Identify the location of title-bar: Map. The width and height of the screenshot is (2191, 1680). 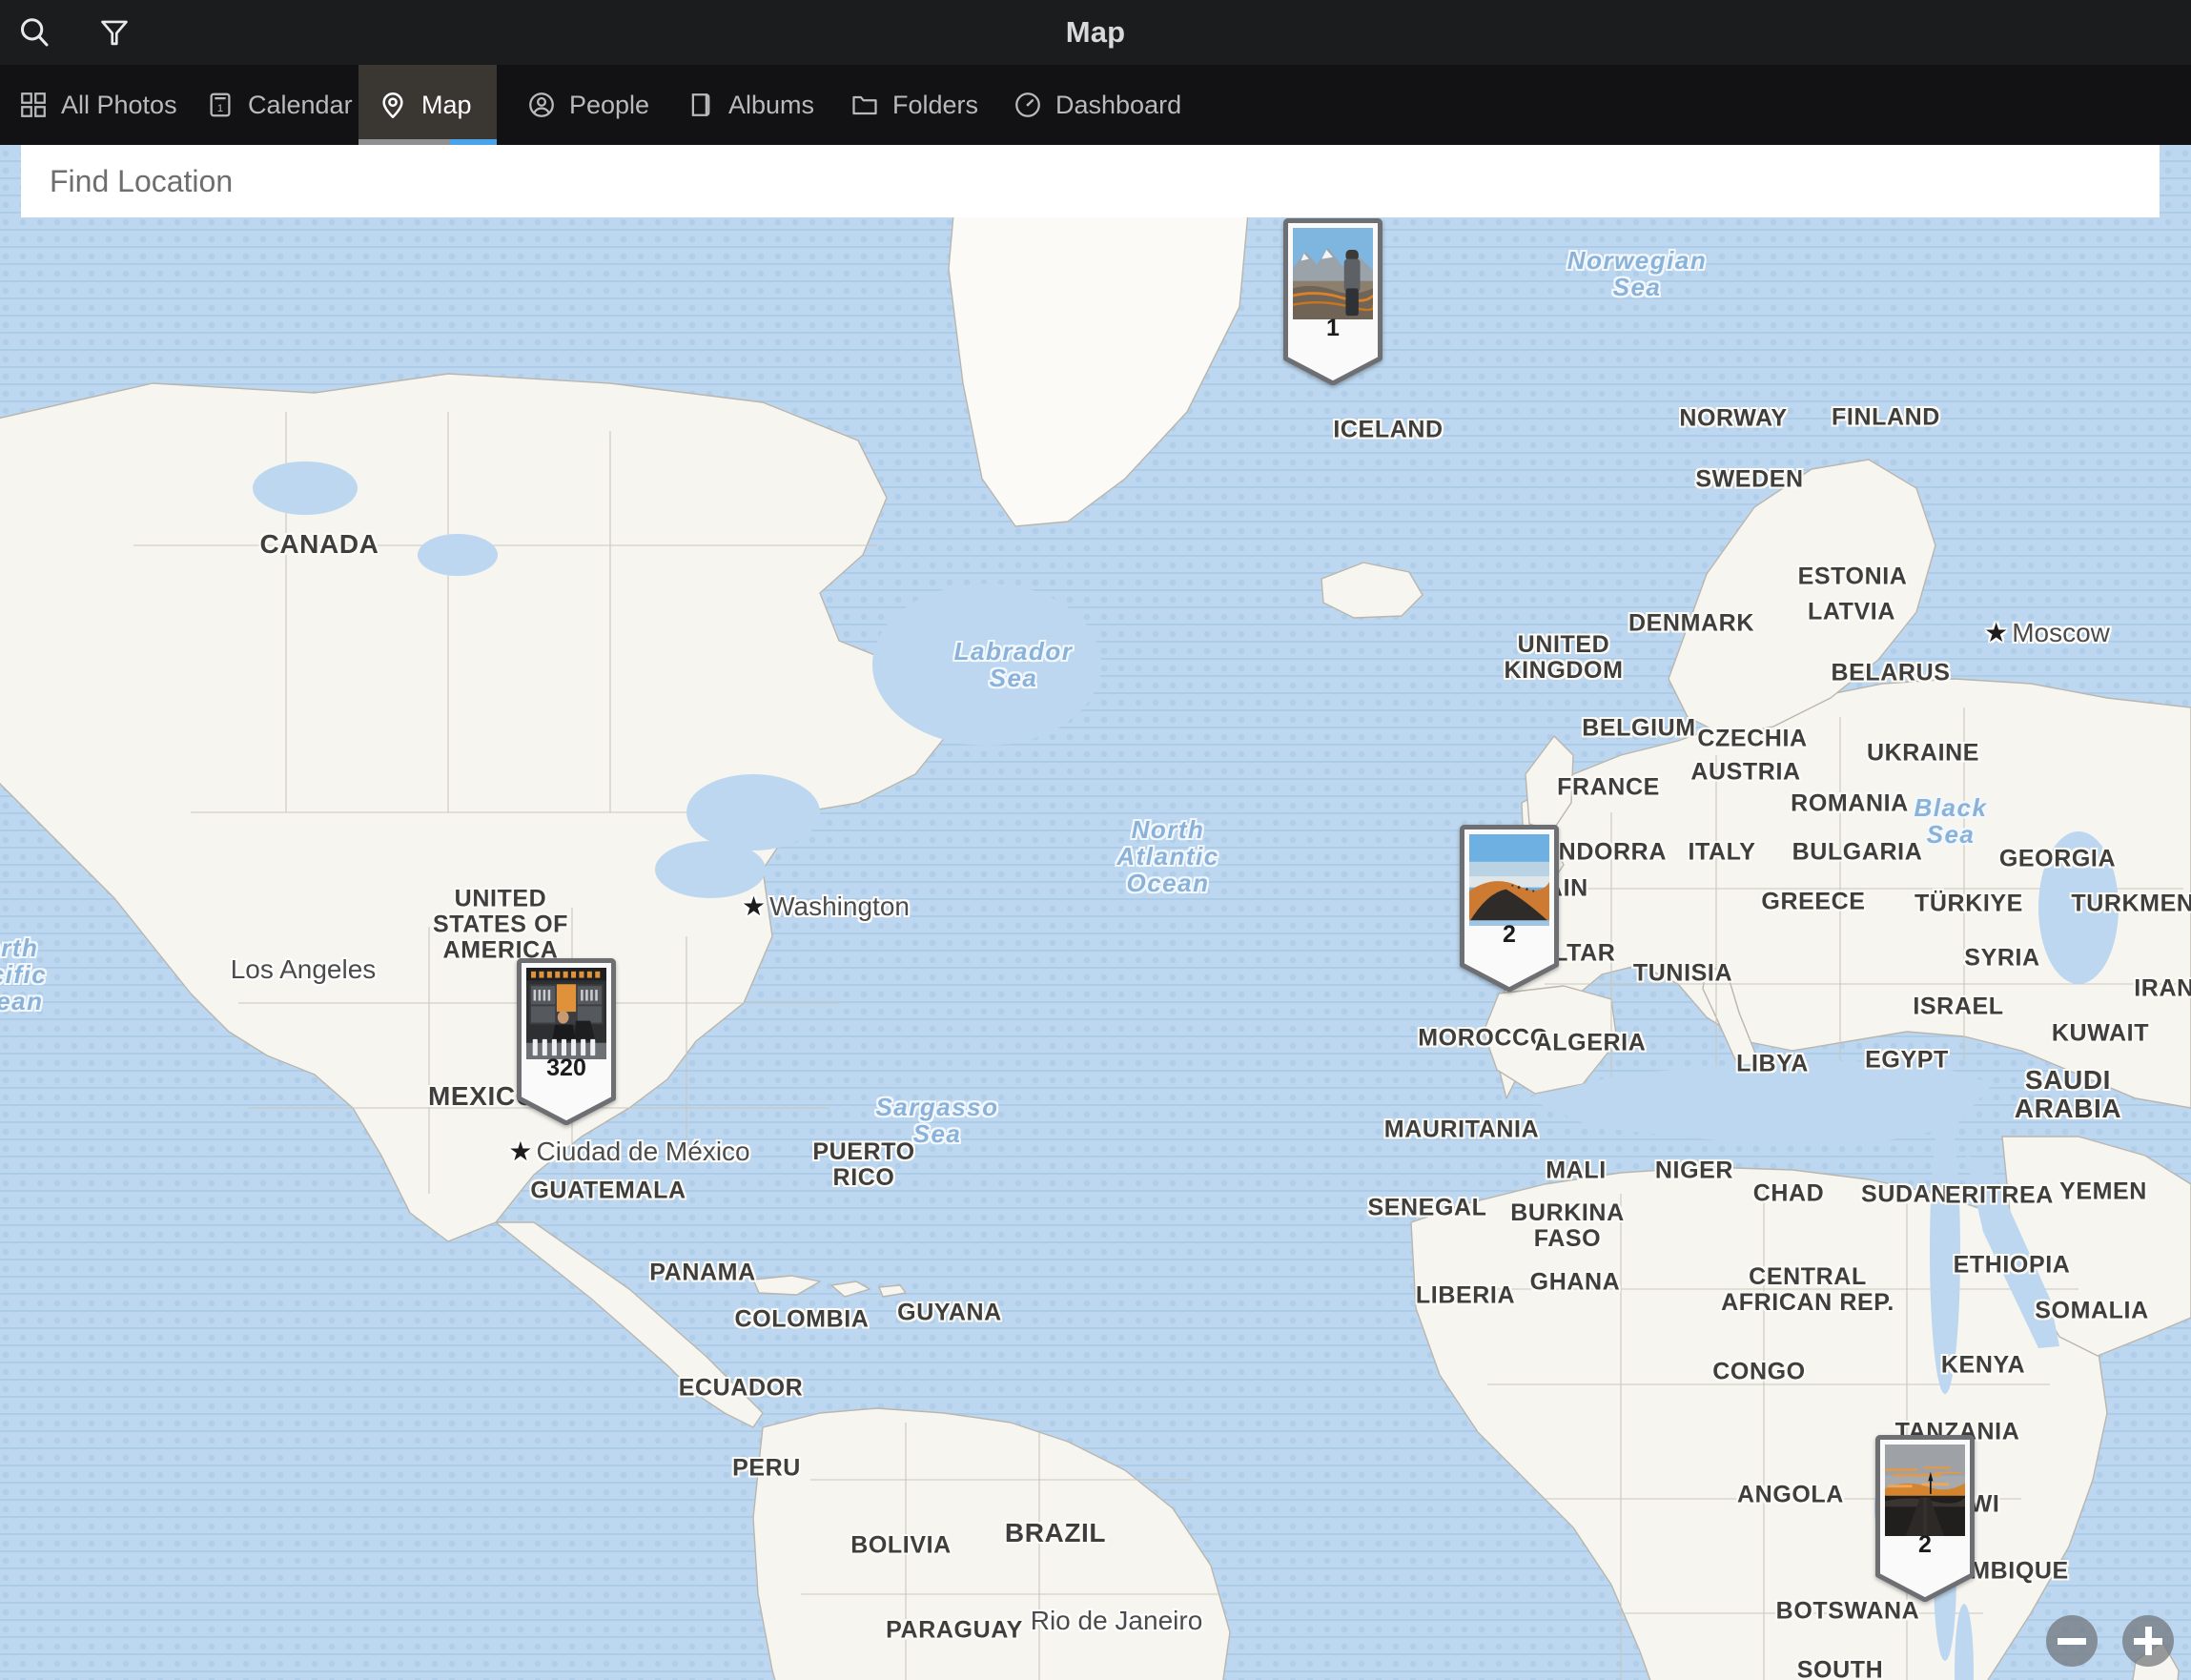
(1096, 32).